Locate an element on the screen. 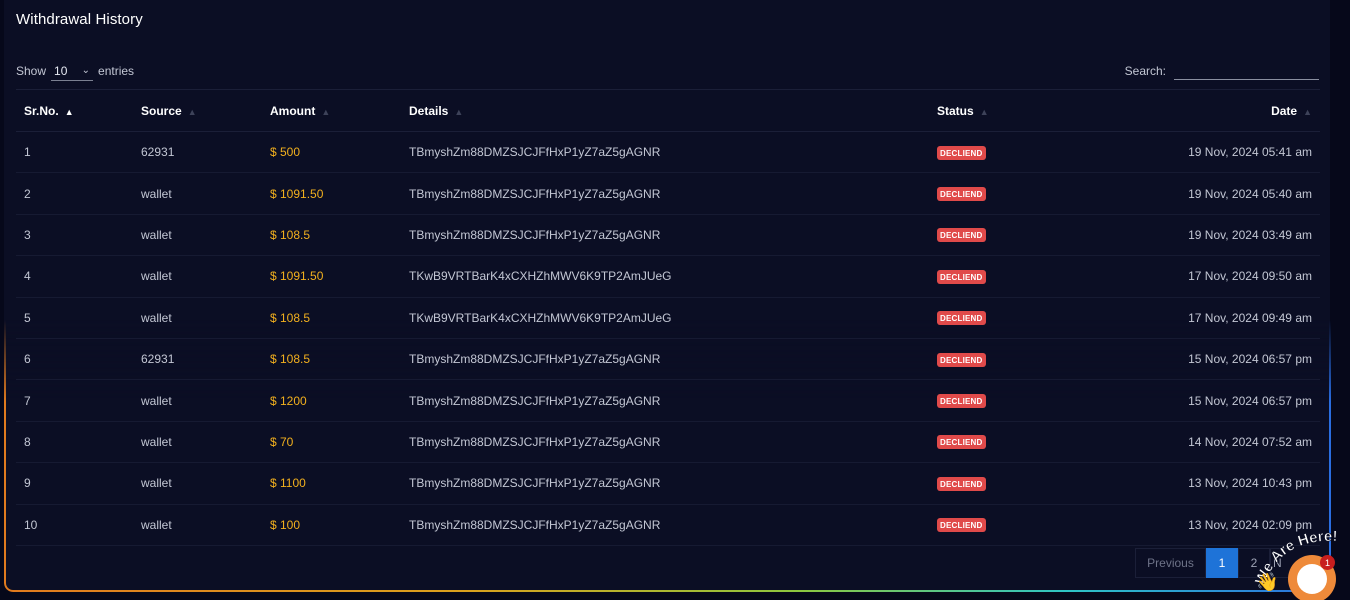 This screenshot has height=600, width=1350. entries-length-control: Show 10 ⌄ entries is located at coordinates (75, 71).